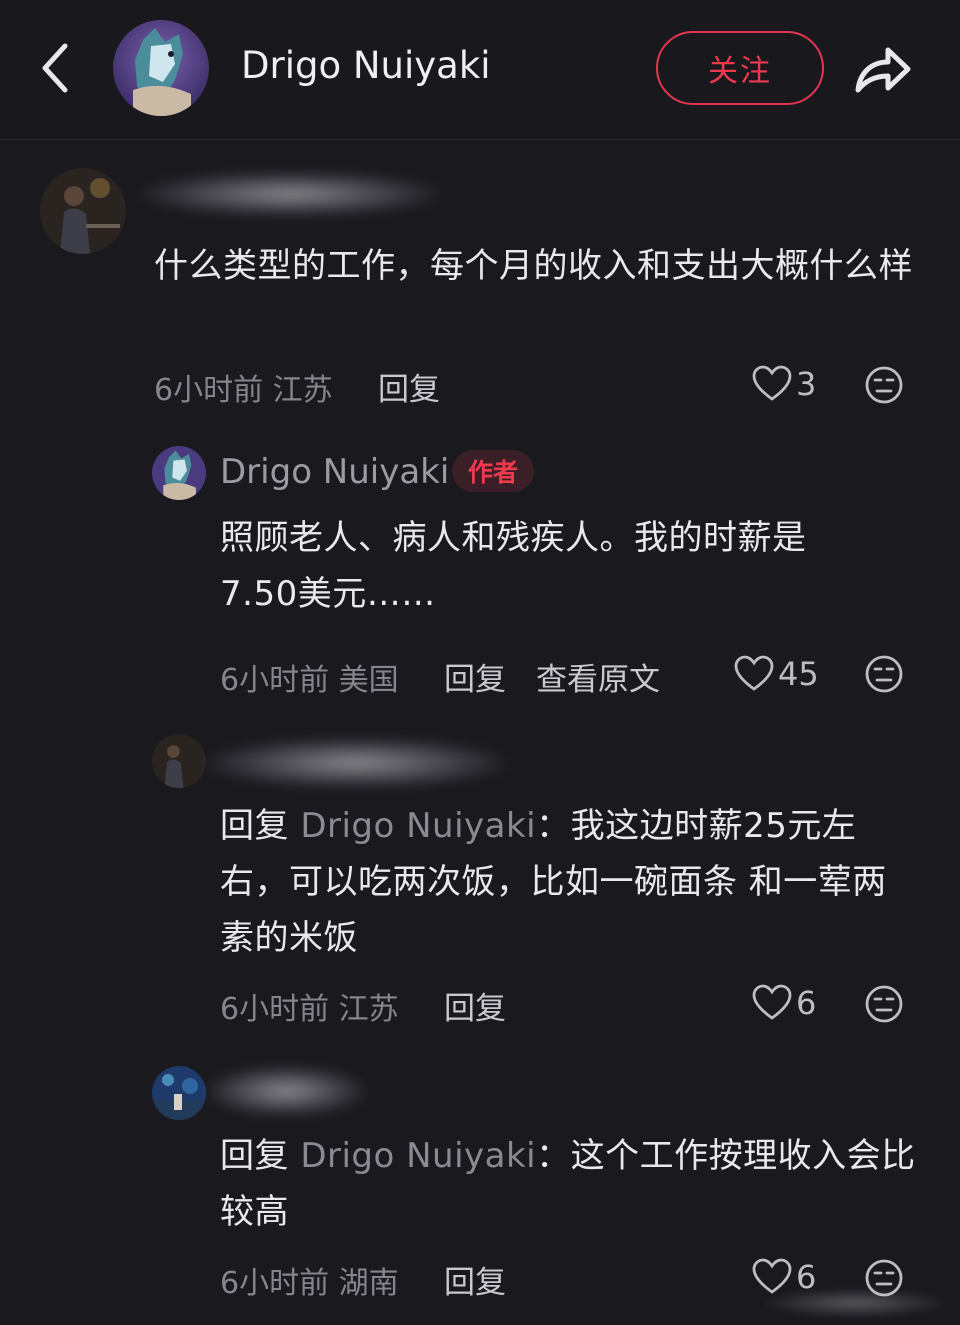  I want to click on share-button, so click(883, 69).